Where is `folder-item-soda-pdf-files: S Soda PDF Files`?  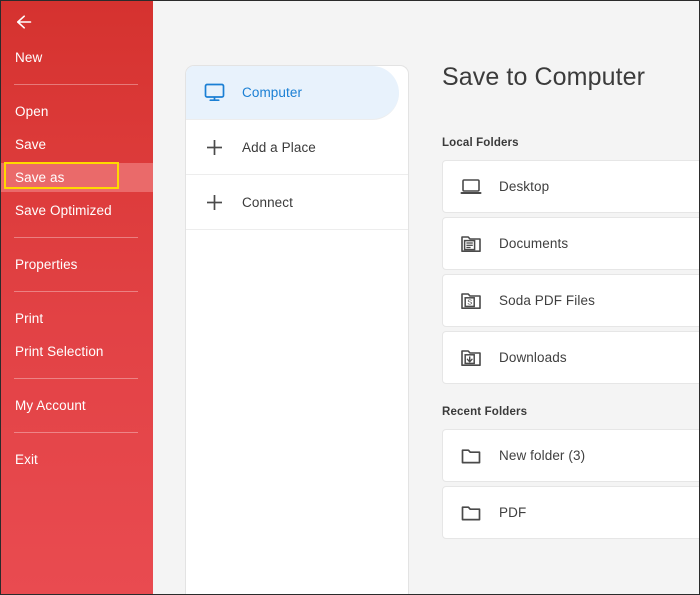
folder-item-soda-pdf-files: S Soda PDF Files is located at coordinates (570, 300).